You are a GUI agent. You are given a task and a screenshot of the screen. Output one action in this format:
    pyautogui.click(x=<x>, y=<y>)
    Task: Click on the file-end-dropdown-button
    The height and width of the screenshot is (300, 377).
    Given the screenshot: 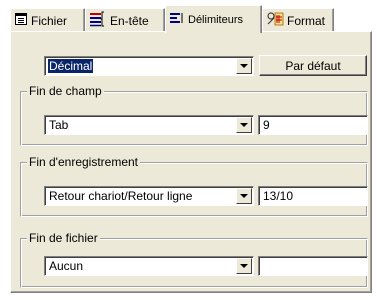 What is the action you would take?
    pyautogui.click(x=244, y=266)
    